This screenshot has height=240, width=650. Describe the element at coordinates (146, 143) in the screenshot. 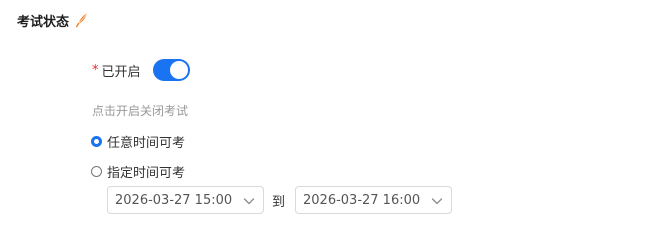

I see `radio-label-anytime: 任意时间可考` at that location.